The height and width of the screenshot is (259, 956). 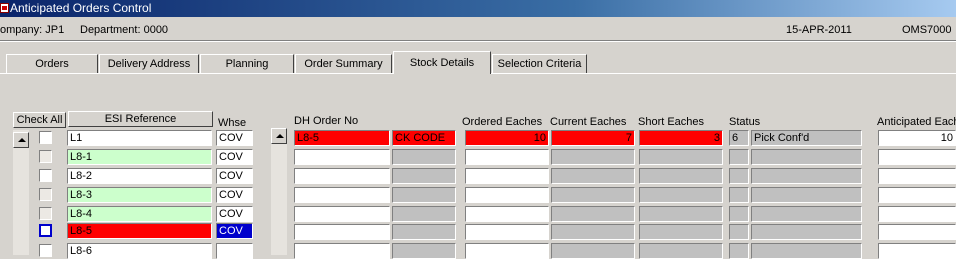 What do you see at coordinates (681, 138) in the screenshot?
I see `short-eaches-cell: 3` at bounding box center [681, 138].